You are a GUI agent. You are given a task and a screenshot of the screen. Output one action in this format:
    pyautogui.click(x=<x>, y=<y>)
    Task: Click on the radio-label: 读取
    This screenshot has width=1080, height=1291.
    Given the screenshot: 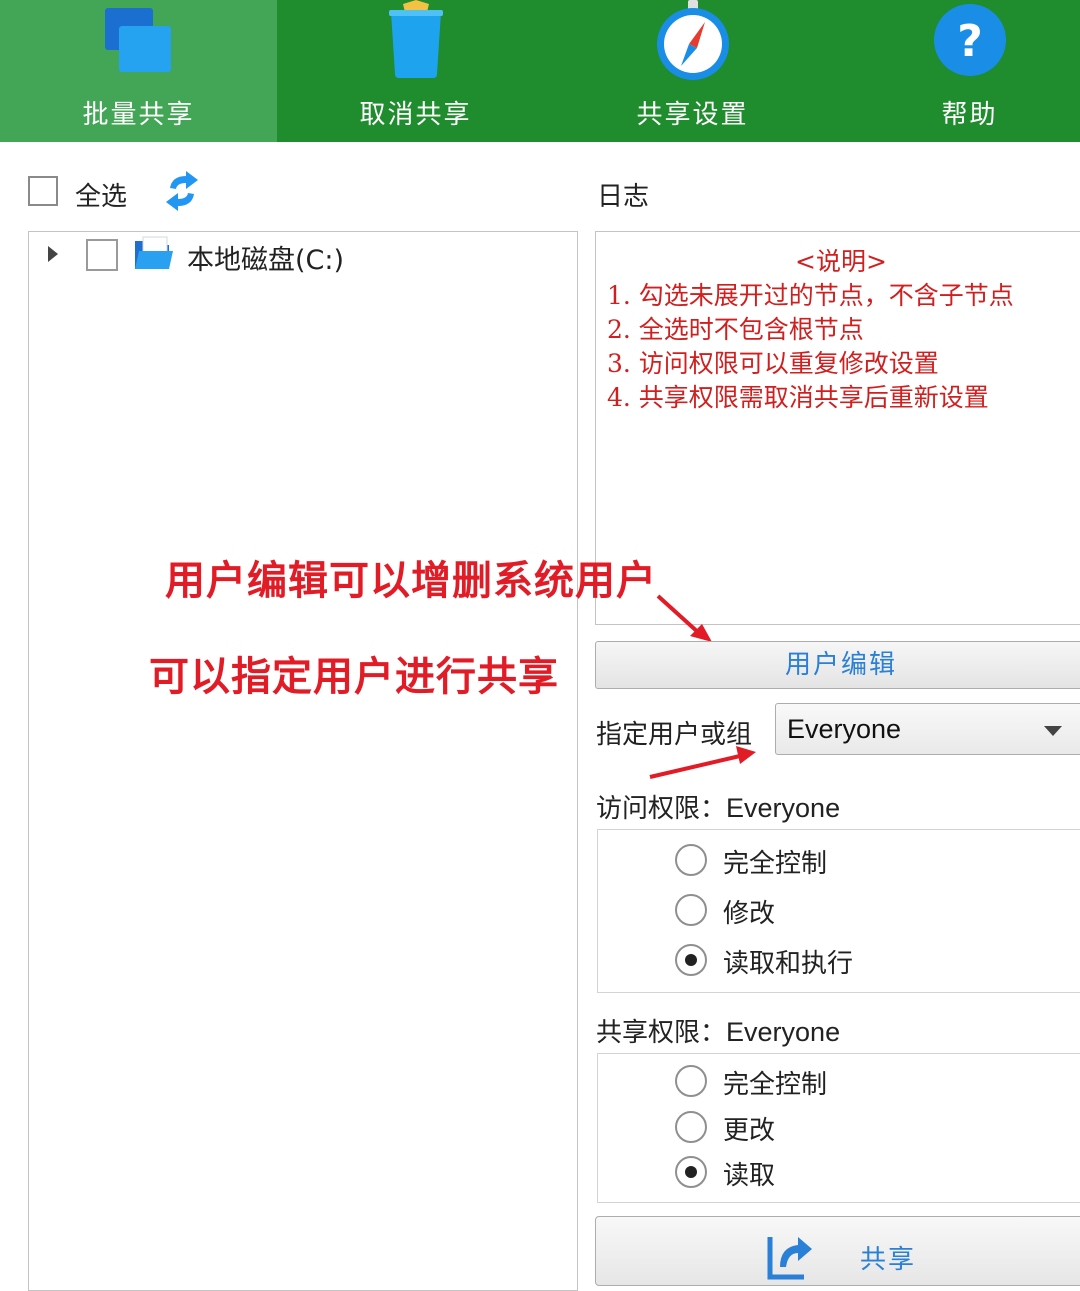 What is the action you would take?
    pyautogui.click(x=749, y=1176)
    